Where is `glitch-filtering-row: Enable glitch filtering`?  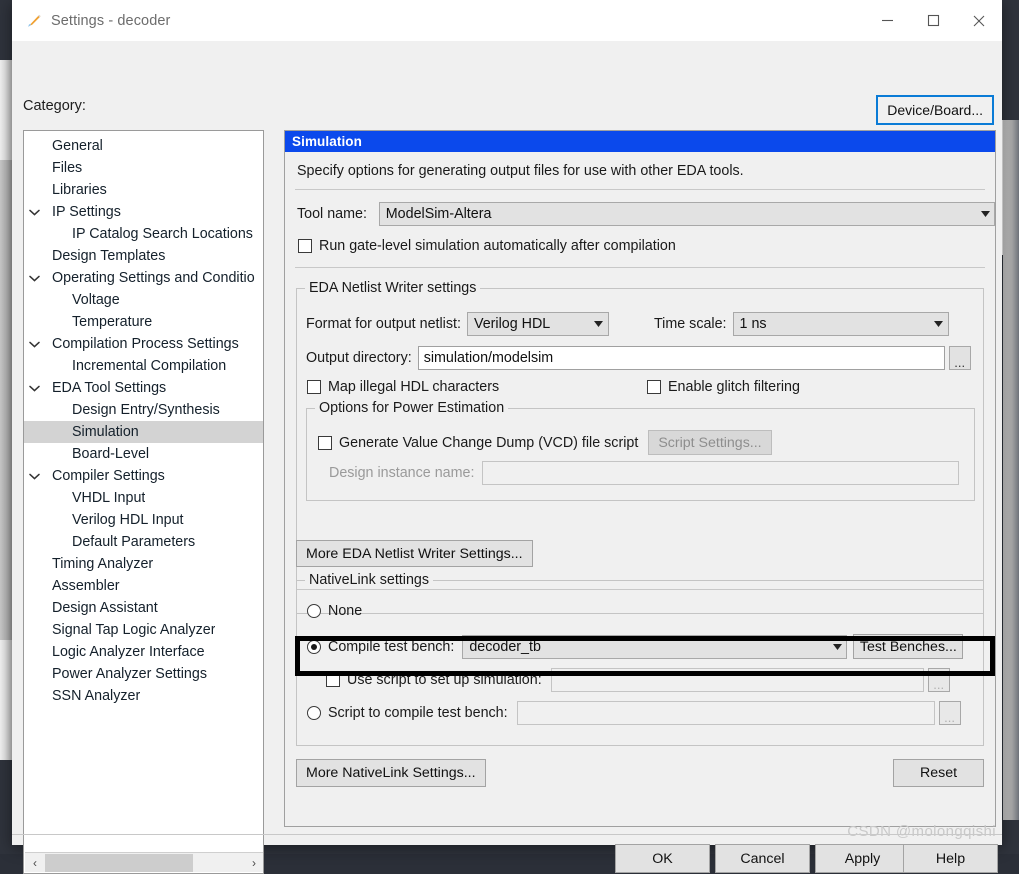
glitch-filtering-row: Enable glitch filtering is located at coordinates (723, 387).